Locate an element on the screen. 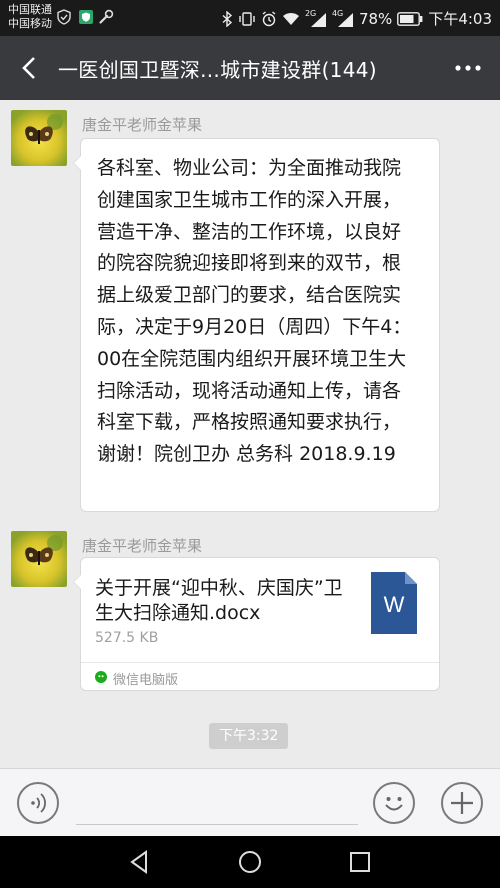 This screenshot has width=500, height=888. file-source: 微信电脑版 is located at coordinates (146, 680).